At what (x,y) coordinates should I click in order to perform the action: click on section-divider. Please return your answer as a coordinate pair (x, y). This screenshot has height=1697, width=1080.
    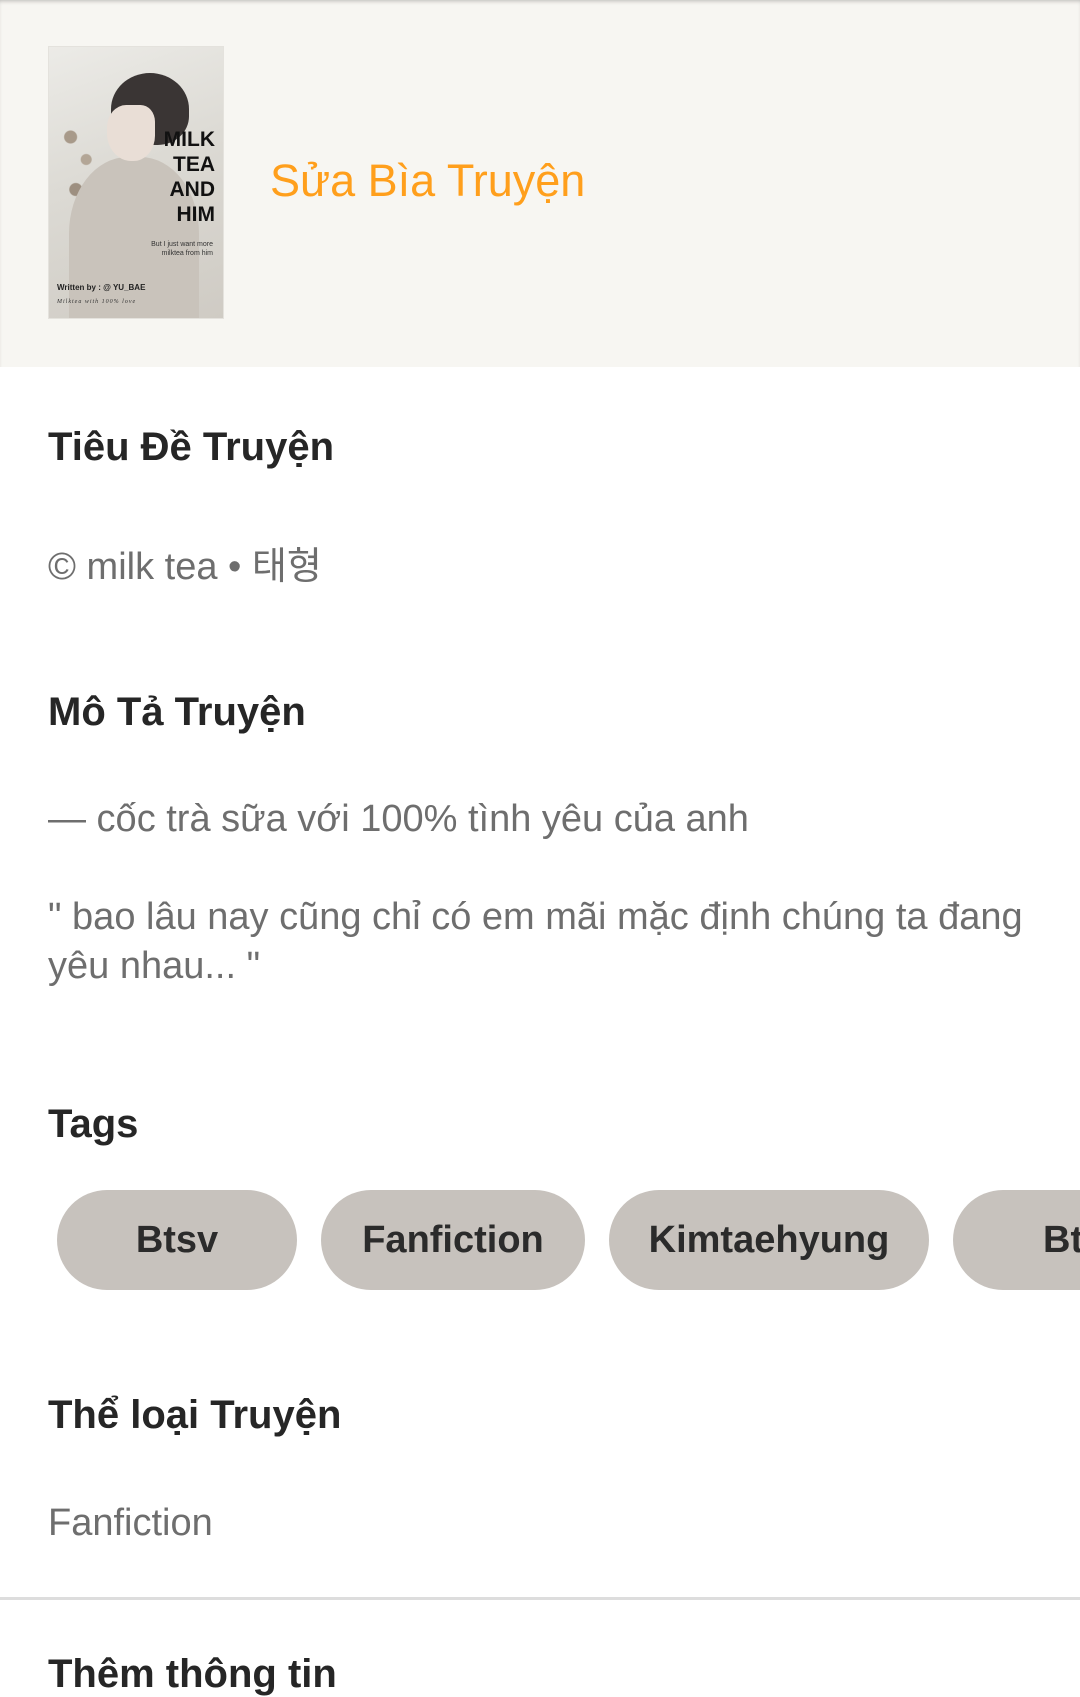
    Looking at the image, I should click on (540, 1598).